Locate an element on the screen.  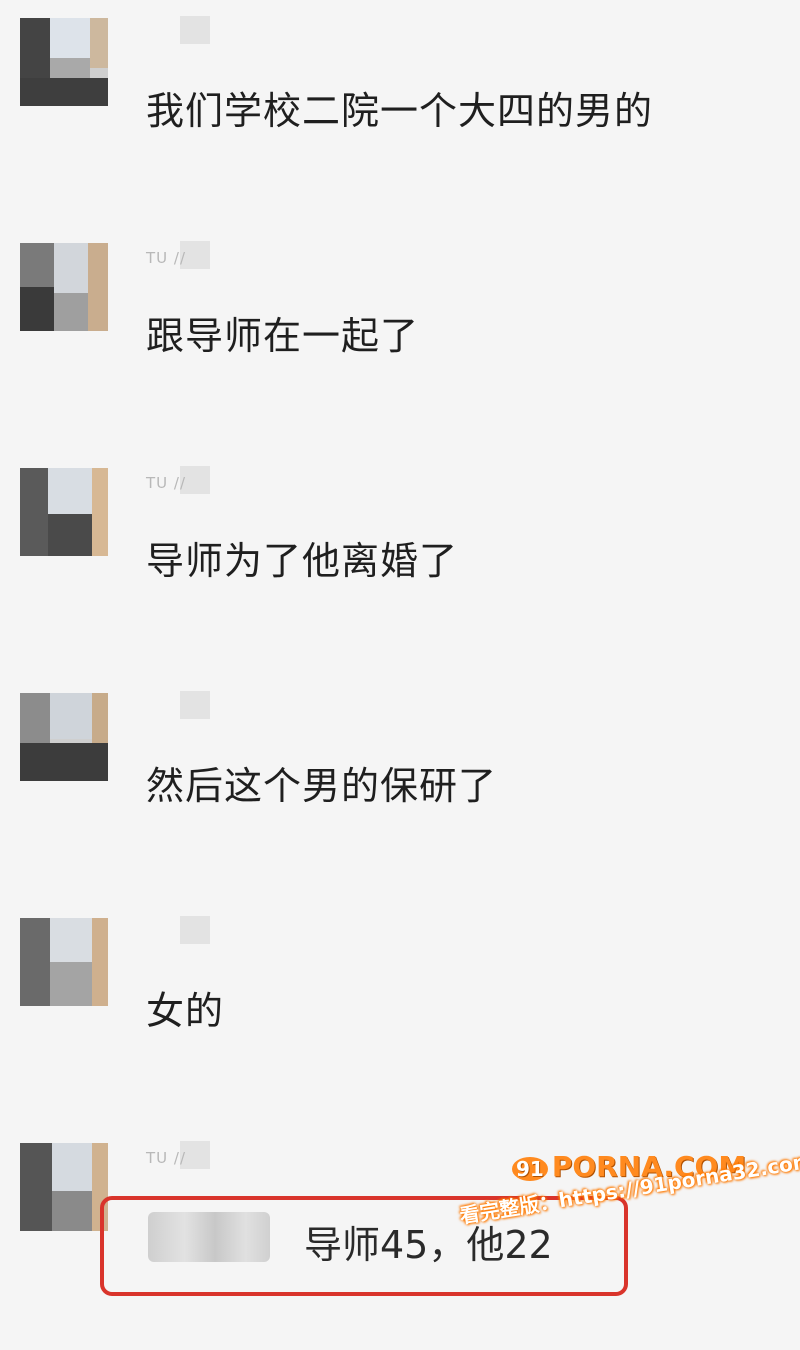
quoted-name-blur is located at coordinates (209, 1237).